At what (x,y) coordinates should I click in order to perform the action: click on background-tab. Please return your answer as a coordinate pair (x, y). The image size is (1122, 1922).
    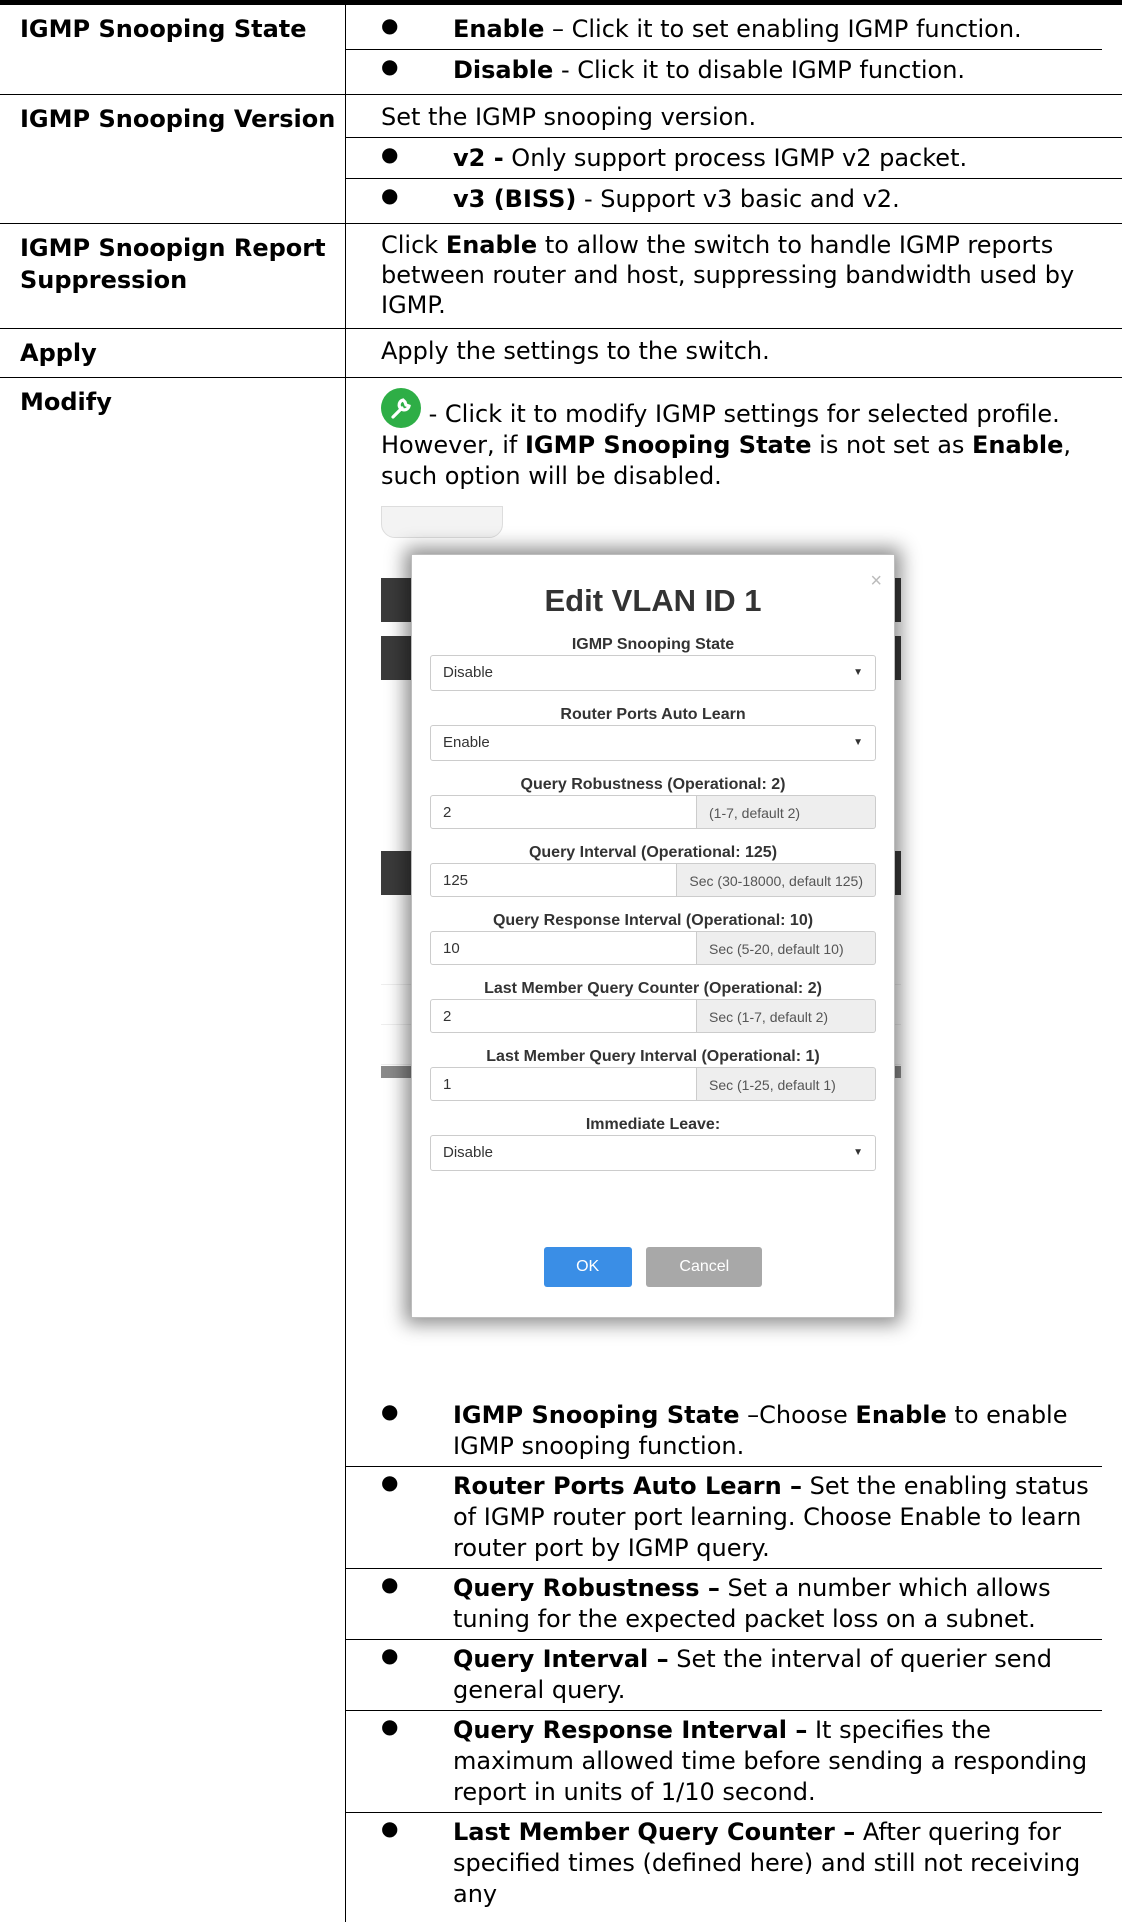
    Looking at the image, I should click on (442, 522).